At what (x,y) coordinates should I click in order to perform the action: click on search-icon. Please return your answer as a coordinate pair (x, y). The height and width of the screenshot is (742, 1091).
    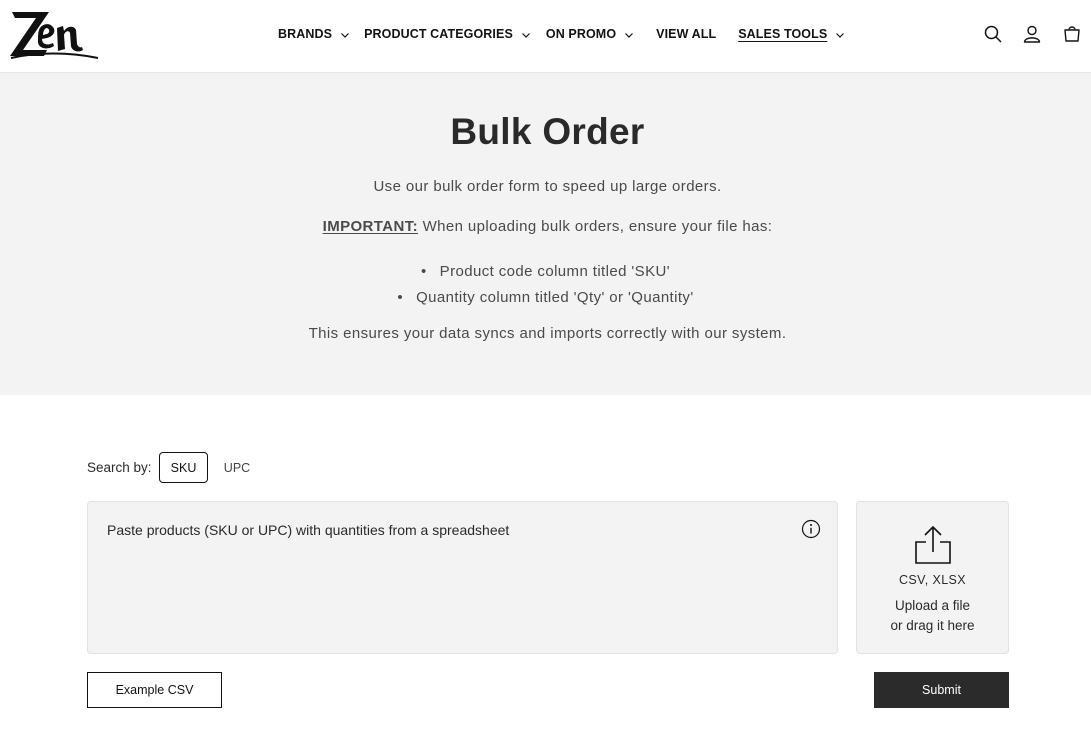
    Looking at the image, I should click on (993, 34).